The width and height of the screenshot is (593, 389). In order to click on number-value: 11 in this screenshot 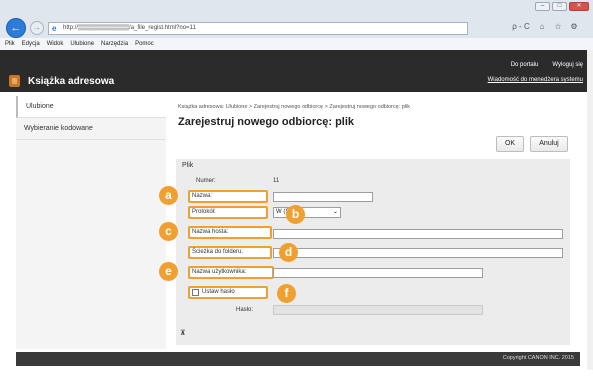, I will do `click(276, 181)`.